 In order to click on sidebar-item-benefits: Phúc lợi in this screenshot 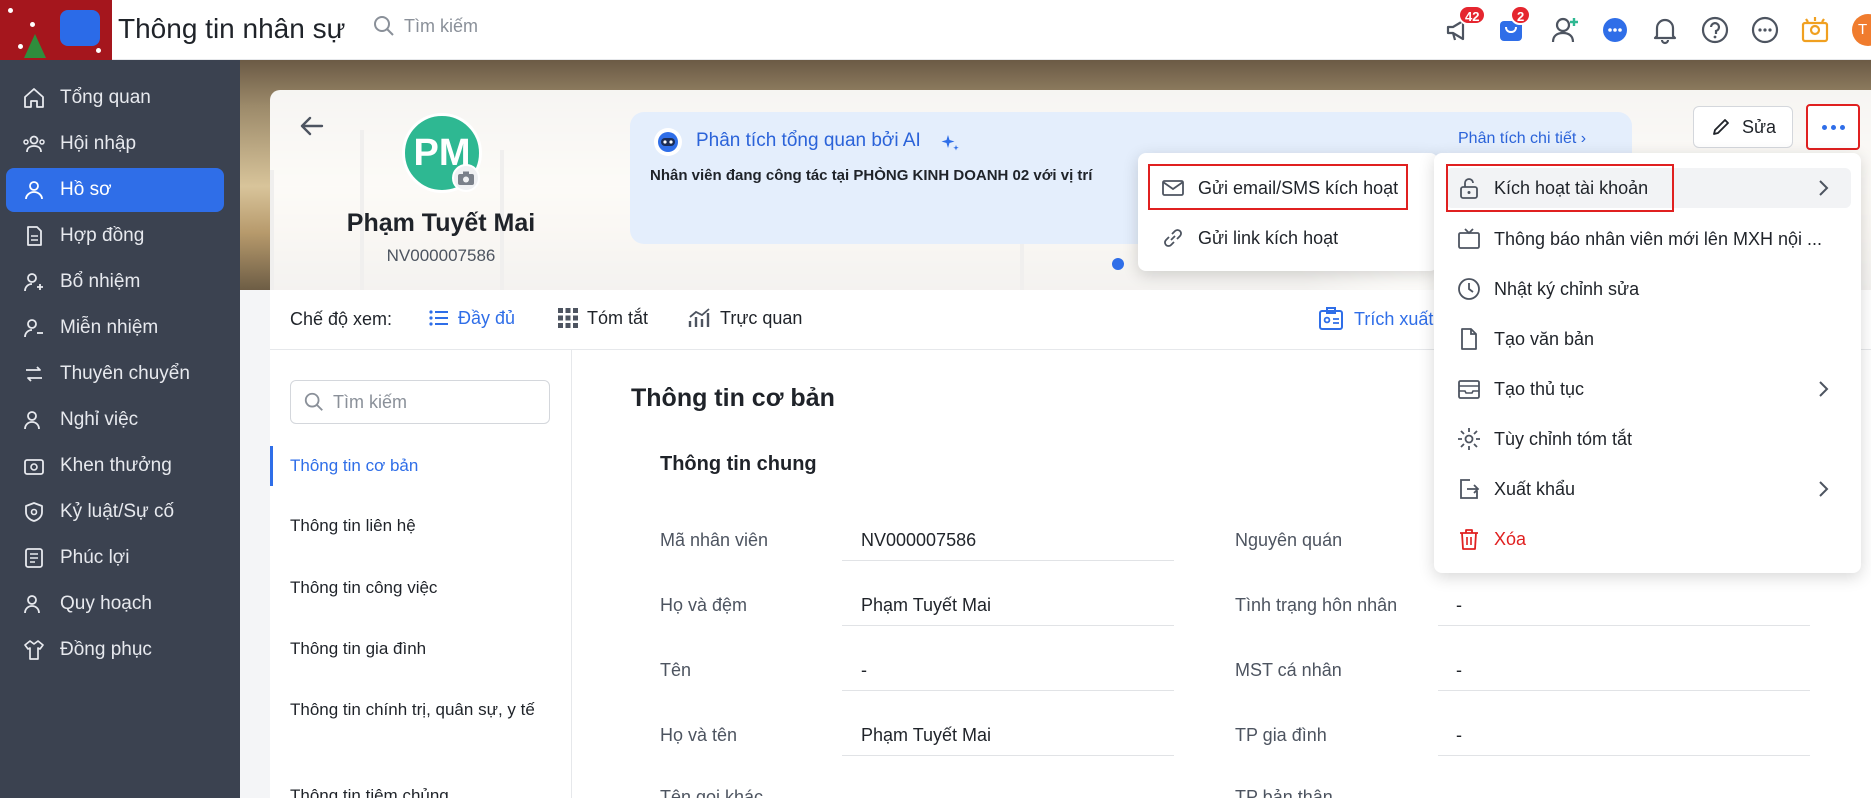, I will do `click(115, 558)`.